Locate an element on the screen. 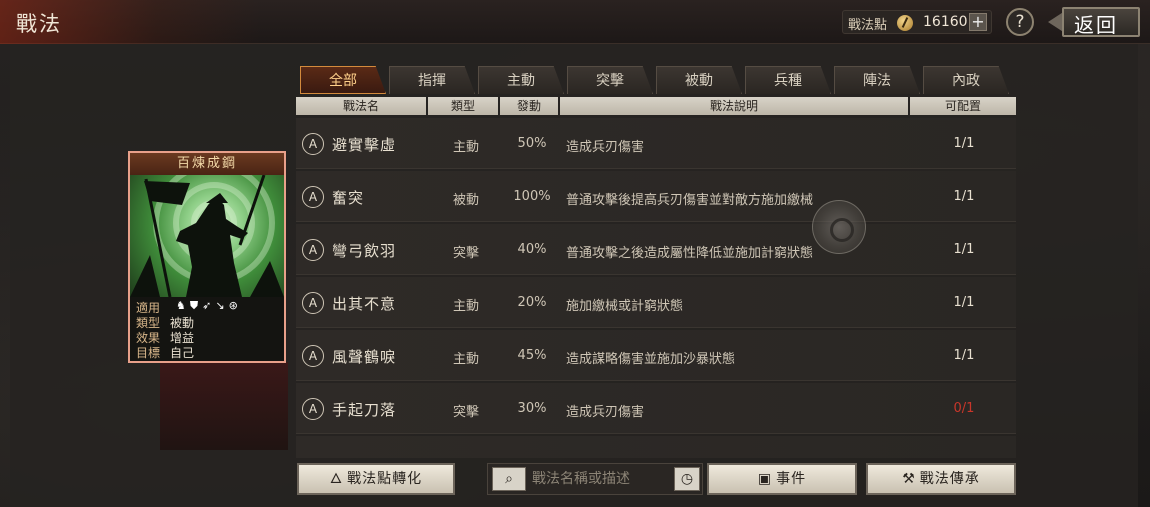 This screenshot has height=507, width=1150. tactic-points-icon is located at coordinates (905, 23).